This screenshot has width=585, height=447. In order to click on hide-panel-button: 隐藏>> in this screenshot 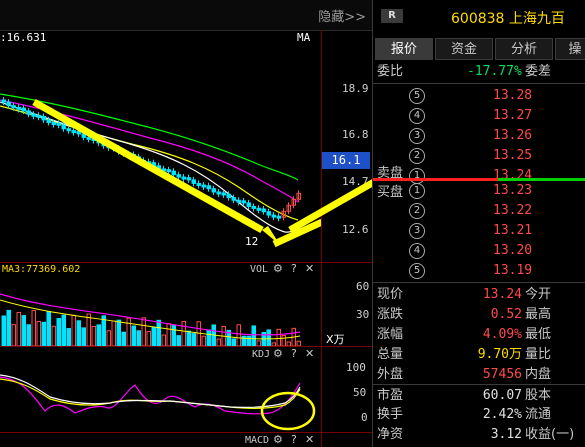, I will do `click(342, 15)`.